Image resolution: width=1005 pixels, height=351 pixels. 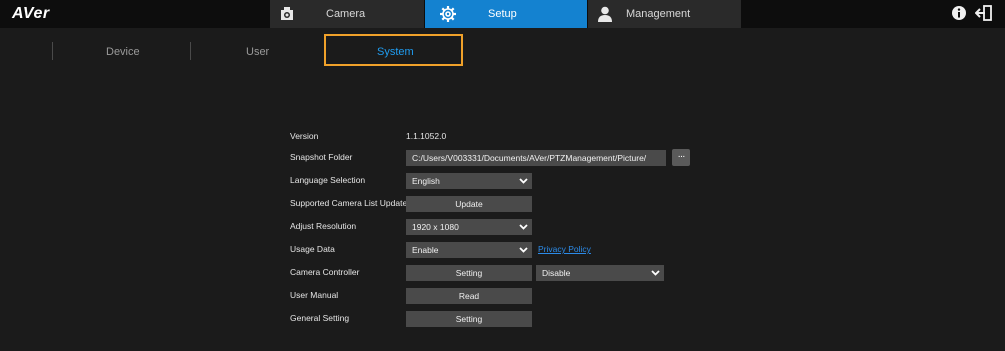 I want to click on nav-management: Management, so click(x=664, y=14).